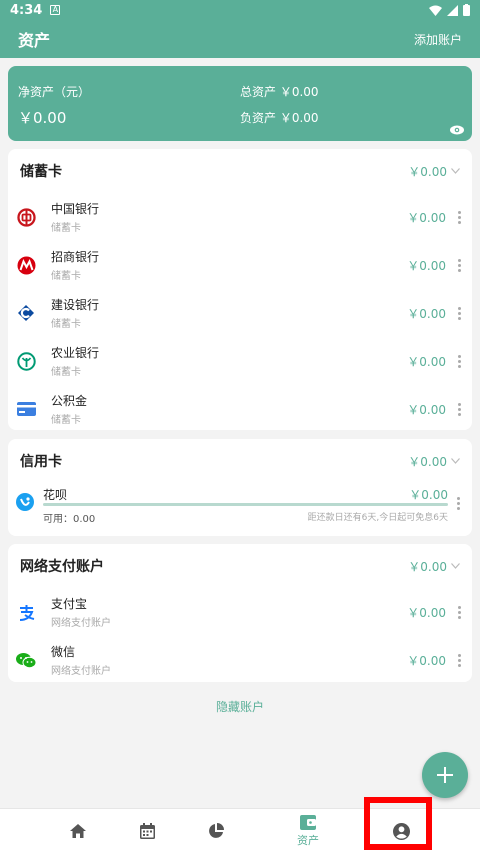  Describe the element at coordinates (26, 265) in the screenshot. I see `china-merchants-bank-icon` at that location.